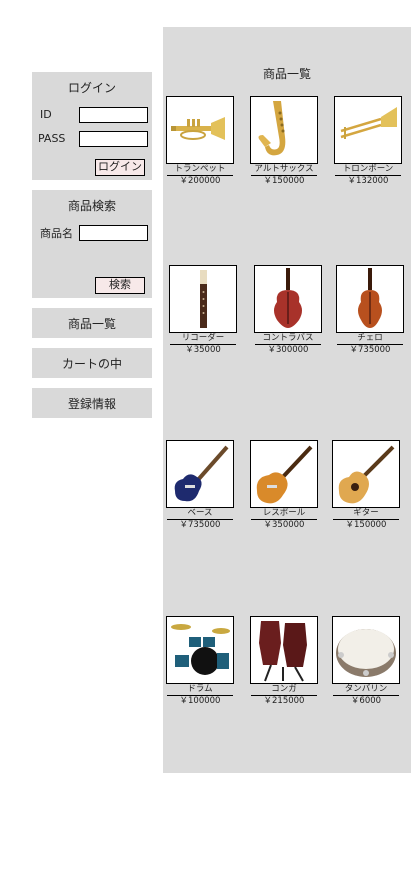  Describe the element at coordinates (366, 690) in the screenshot. I see `product-name: タンバリン` at that location.